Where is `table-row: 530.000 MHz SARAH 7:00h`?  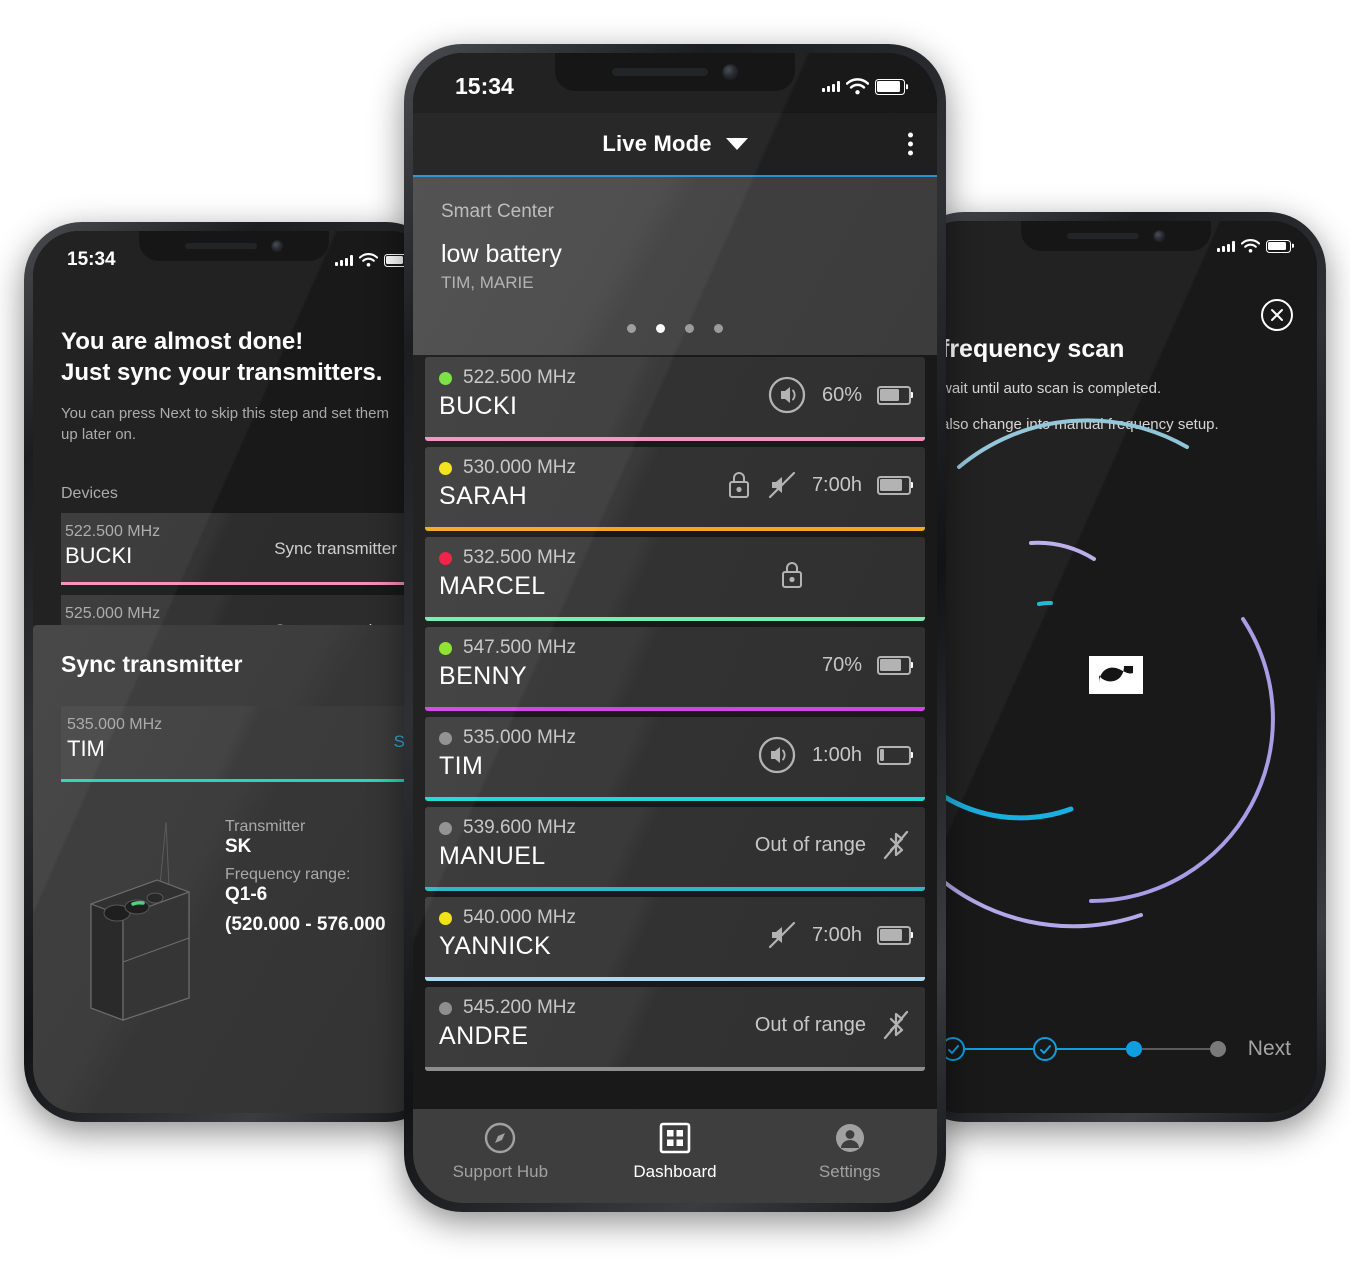 table-row: 530.000 MHz SARAH 7:00h is located at coordinates (675, 489).